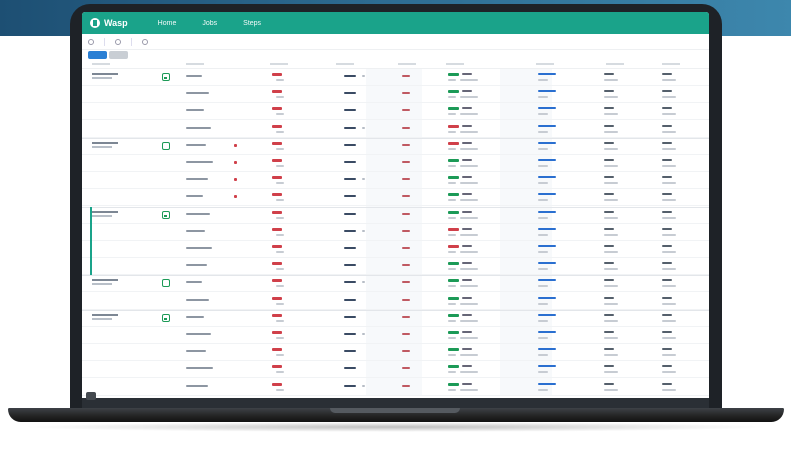  What do you see at coordinates (167, 23) in the screenshot?
I see `nav-item-home: Home` at bounding box center [167, 23].